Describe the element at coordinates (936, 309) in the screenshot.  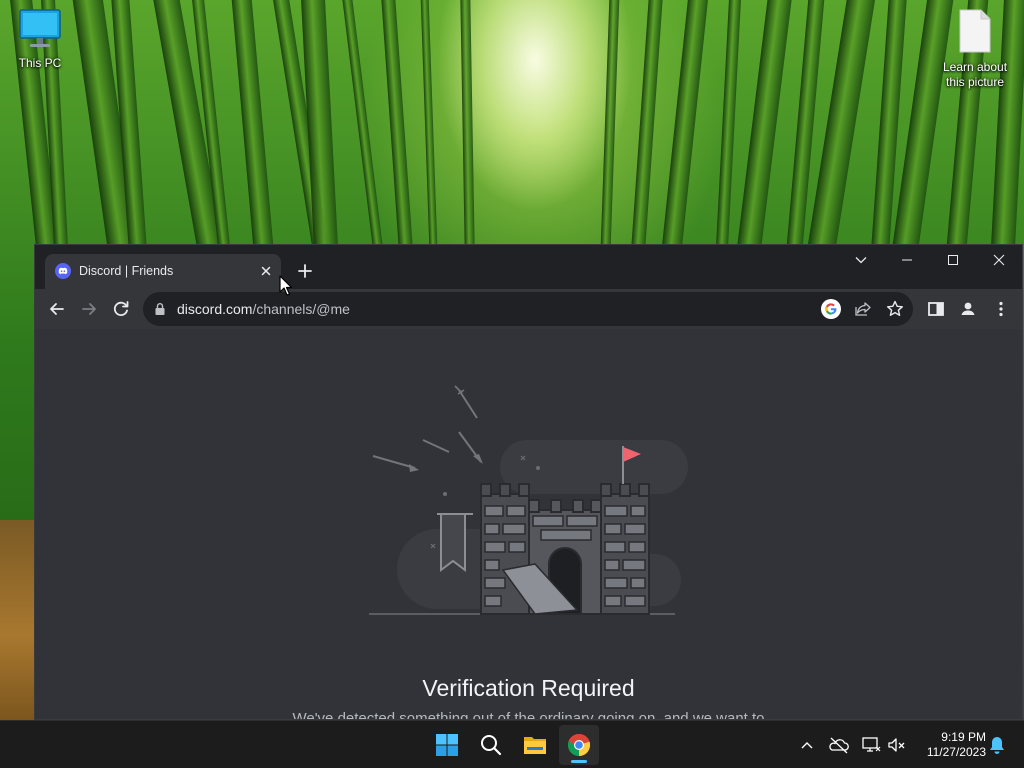
I see `side-panel-icon` at that location.